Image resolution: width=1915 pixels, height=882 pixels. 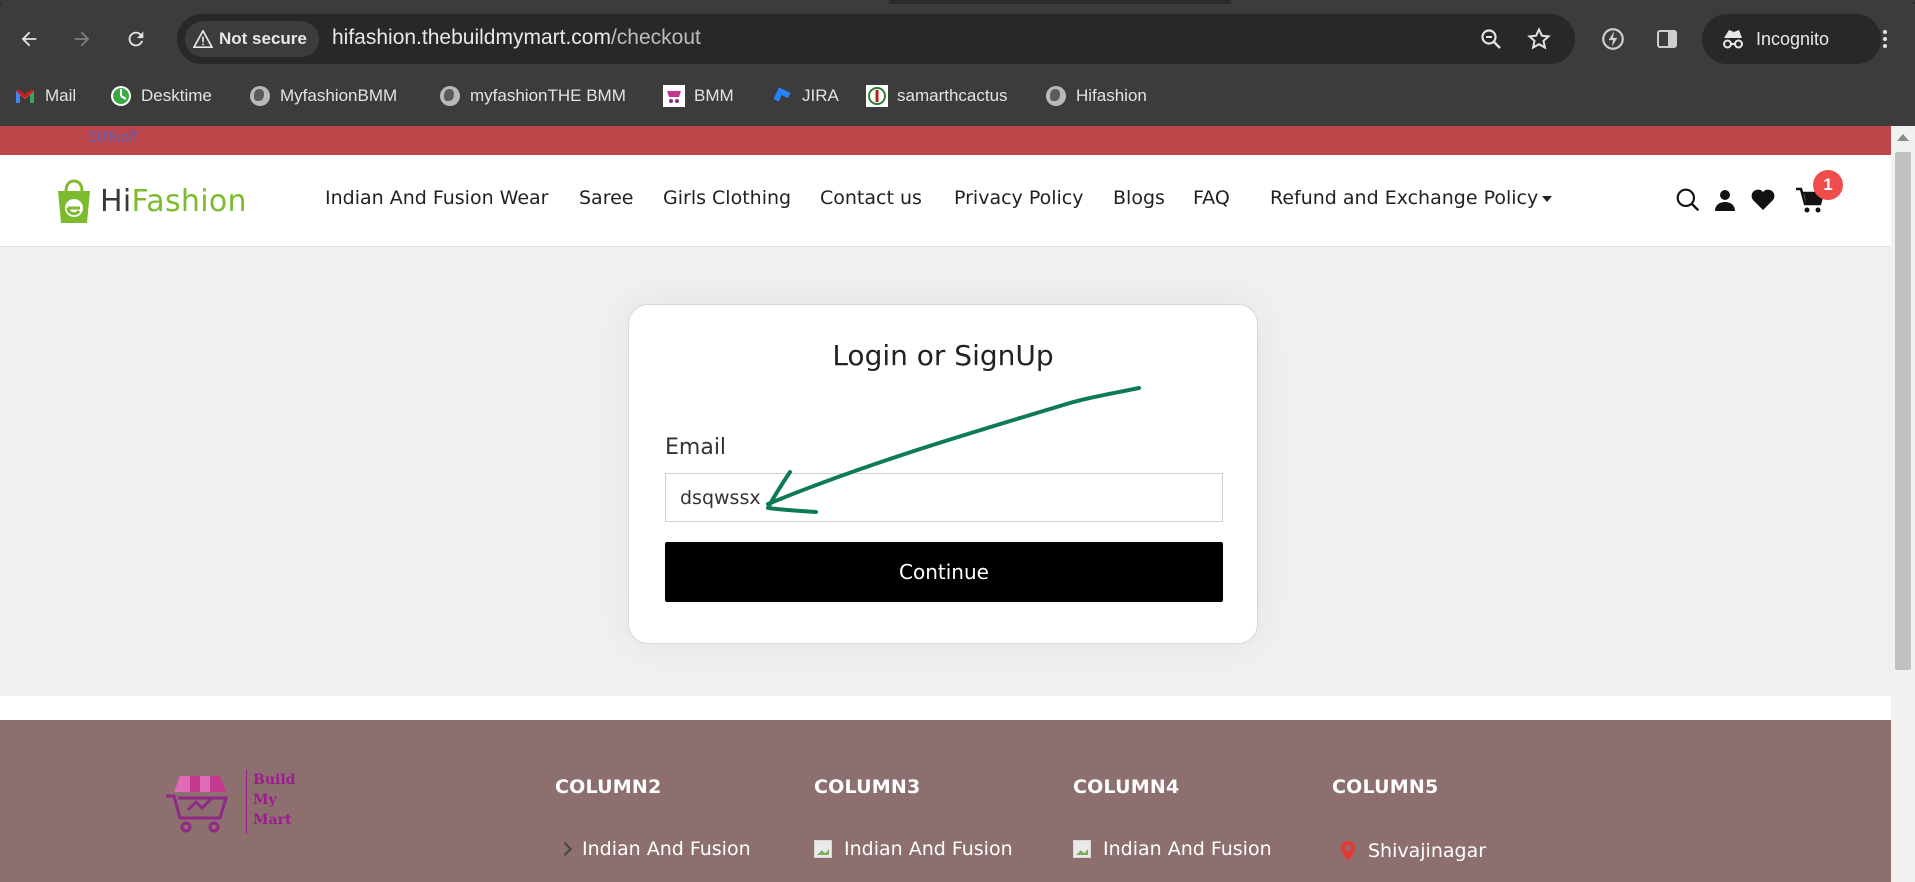 What do you see at coordinates (944, 497) in the screenshot?
I see `email-field` at bounding box center [944, 497].